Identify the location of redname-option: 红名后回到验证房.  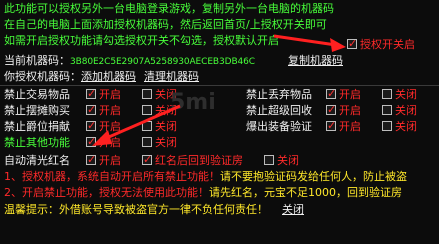
(192, 160).